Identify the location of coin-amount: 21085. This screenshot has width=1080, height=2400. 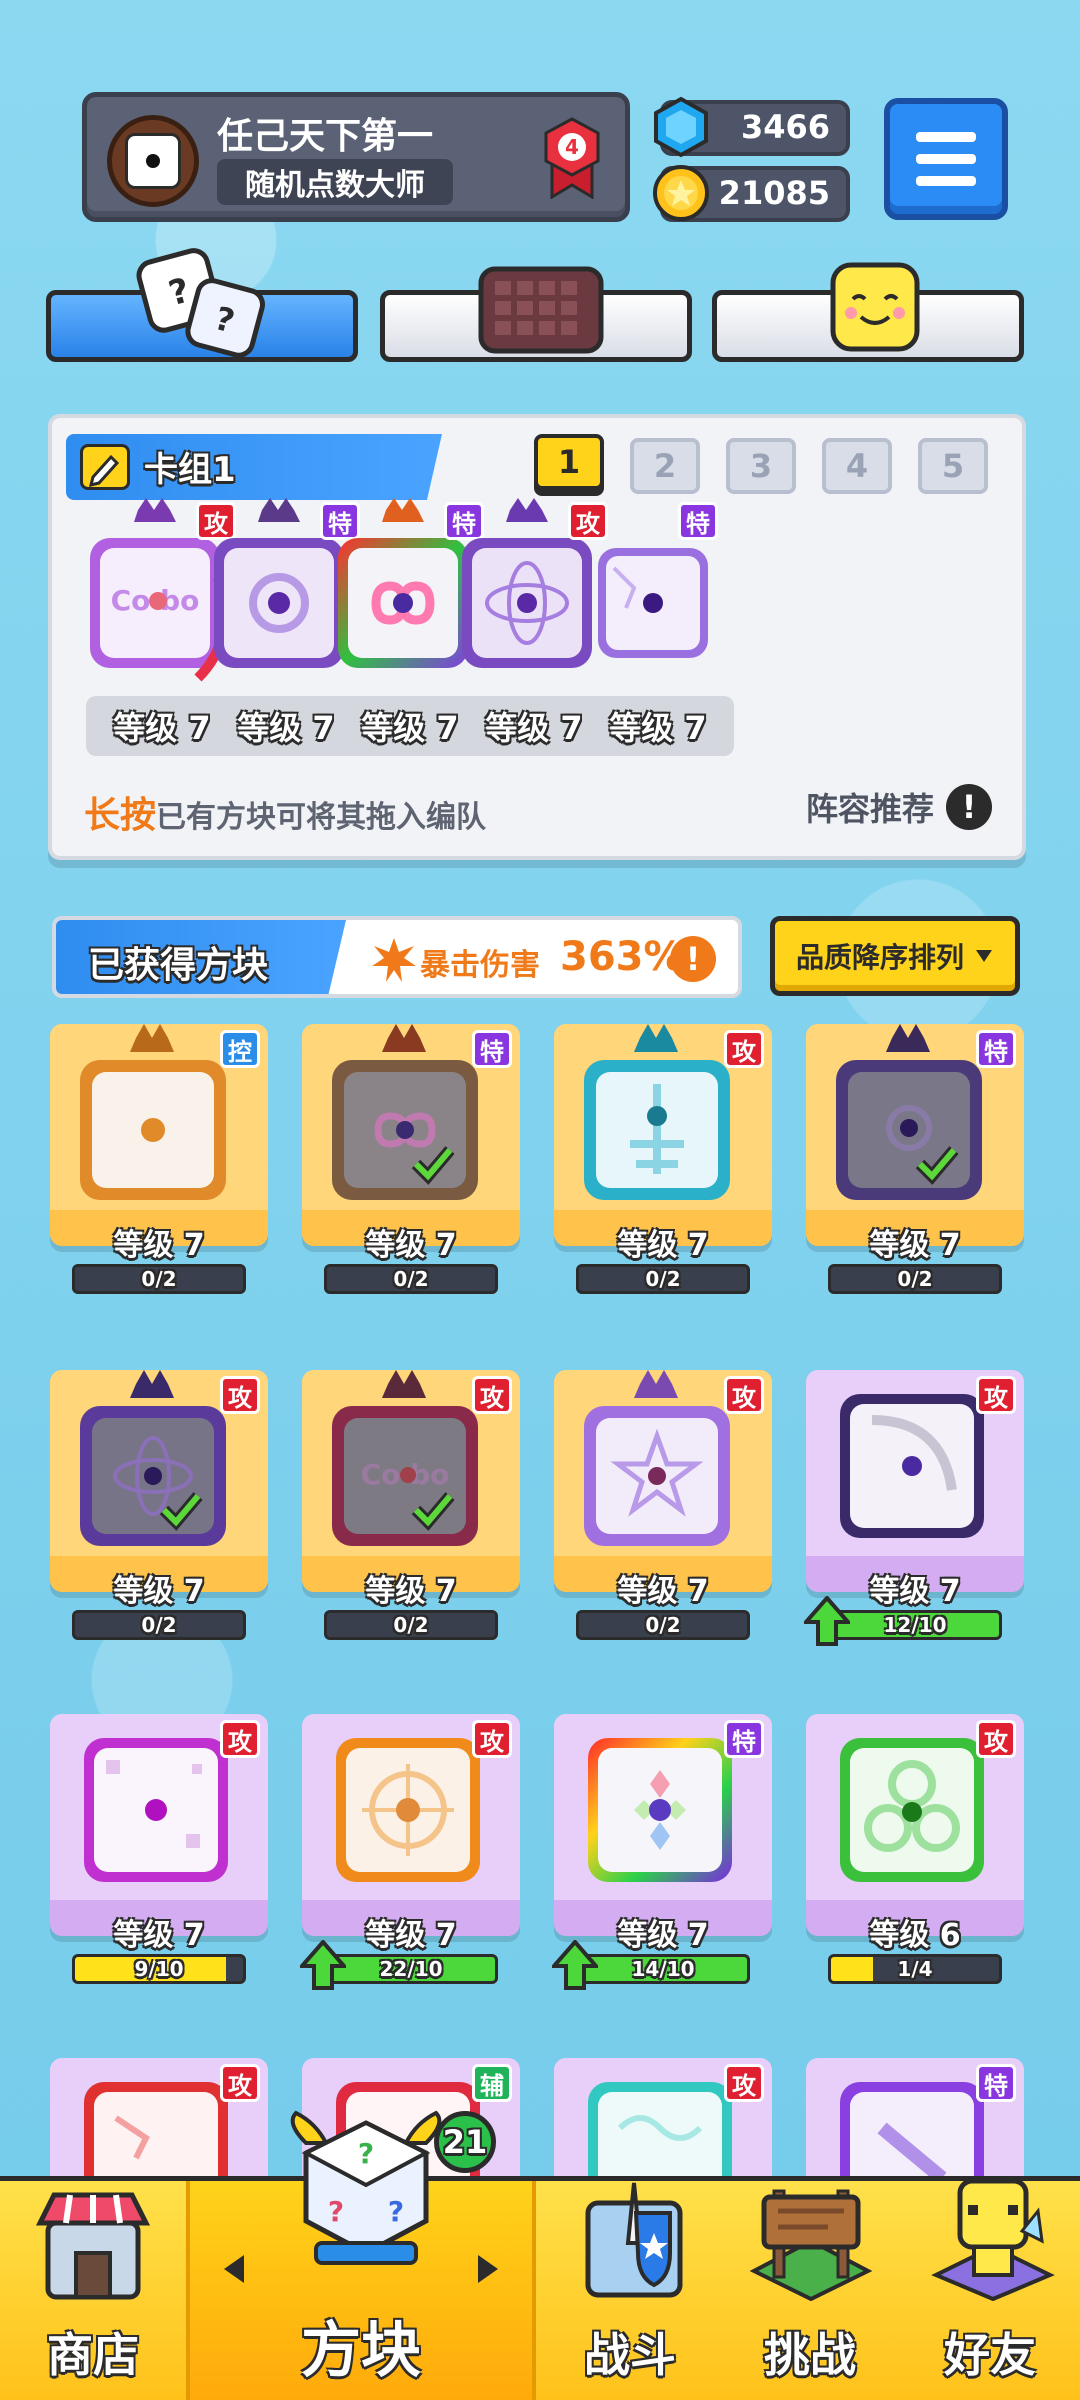
(774, 193).